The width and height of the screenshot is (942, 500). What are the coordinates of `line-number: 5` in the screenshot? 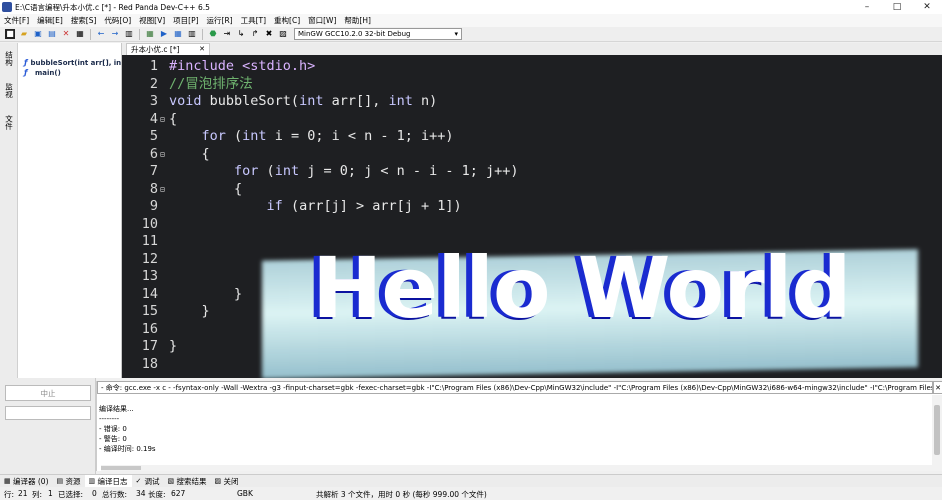 It's located at (153, 136).